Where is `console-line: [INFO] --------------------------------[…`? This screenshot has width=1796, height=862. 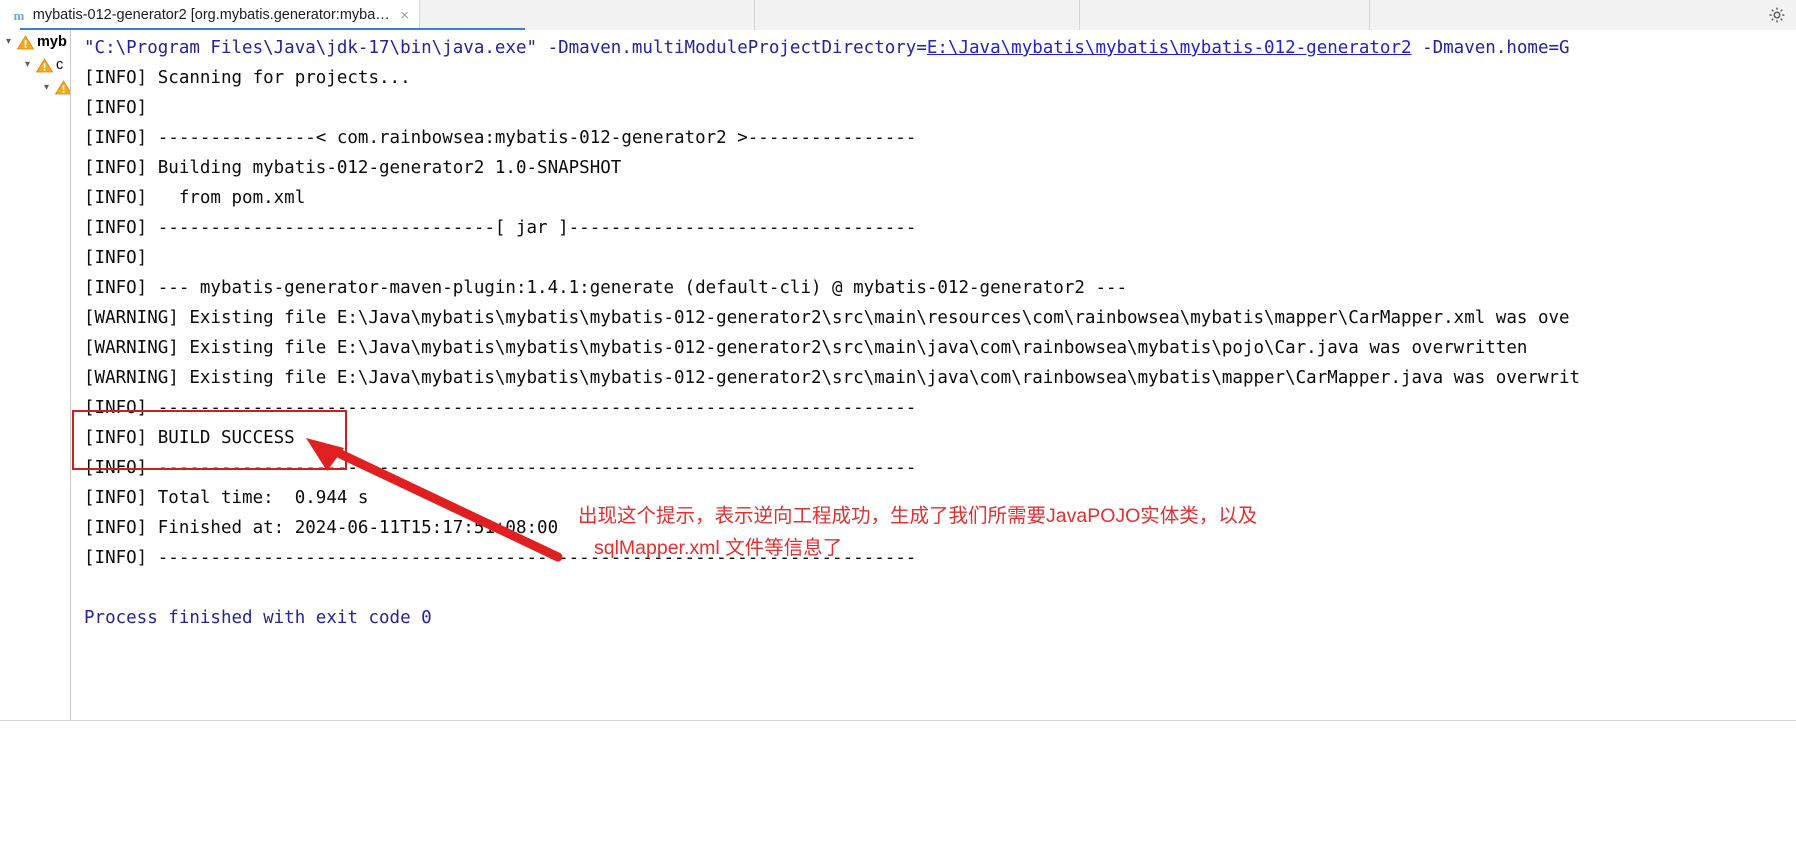
console-line: [INFO] --------------------------------[… is located at coordinates (500, 228).